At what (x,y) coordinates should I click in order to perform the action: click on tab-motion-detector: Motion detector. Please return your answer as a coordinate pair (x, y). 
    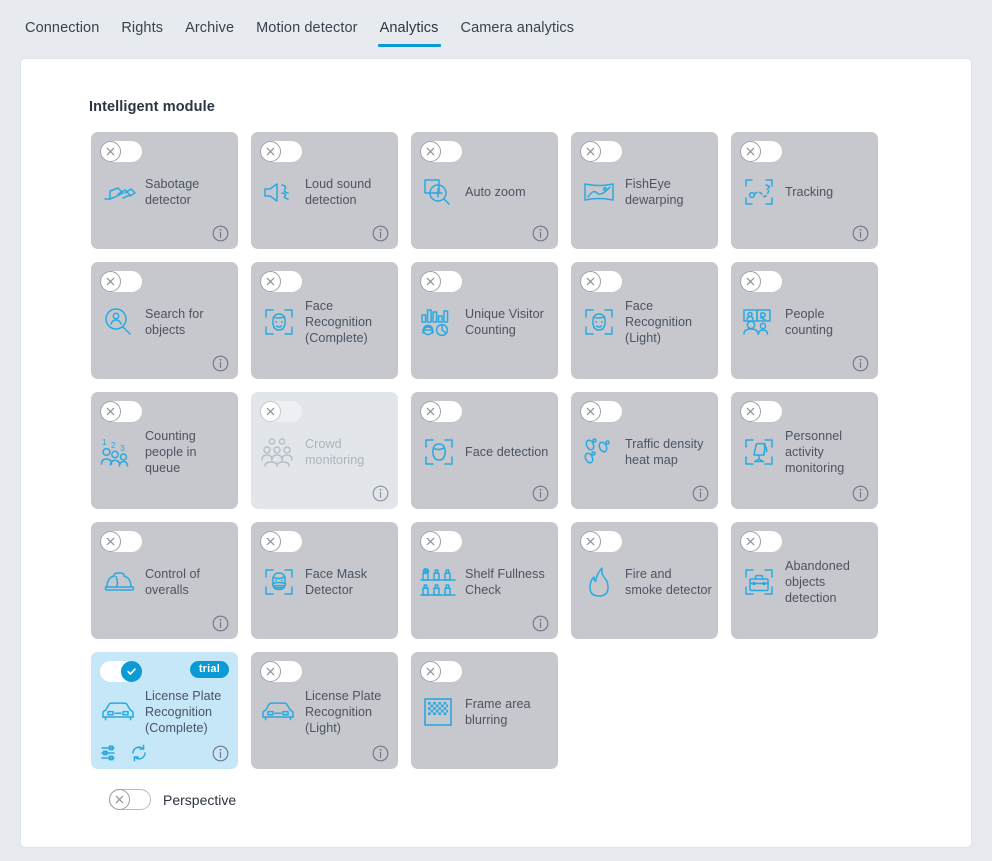
    Looking at the image, I should click on (306, 32).